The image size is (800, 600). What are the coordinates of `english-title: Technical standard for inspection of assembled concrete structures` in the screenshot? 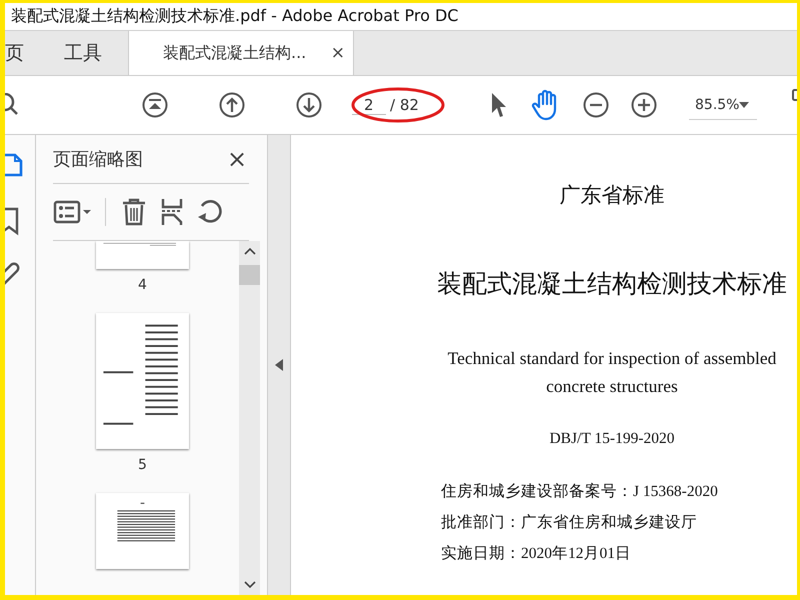 It's located at (612, 372).